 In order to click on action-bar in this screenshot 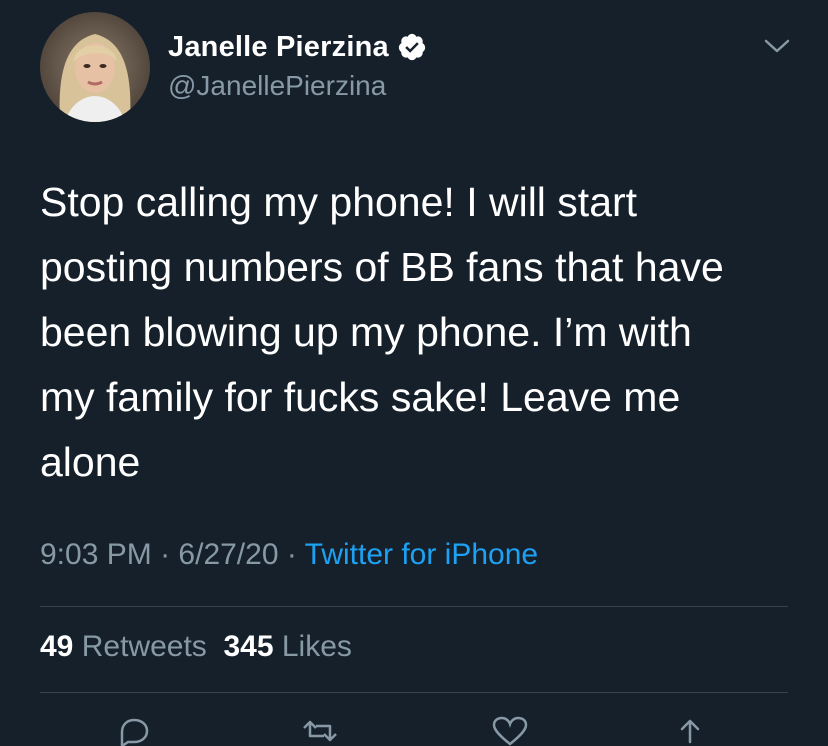, I will do `click(414, 731)`.